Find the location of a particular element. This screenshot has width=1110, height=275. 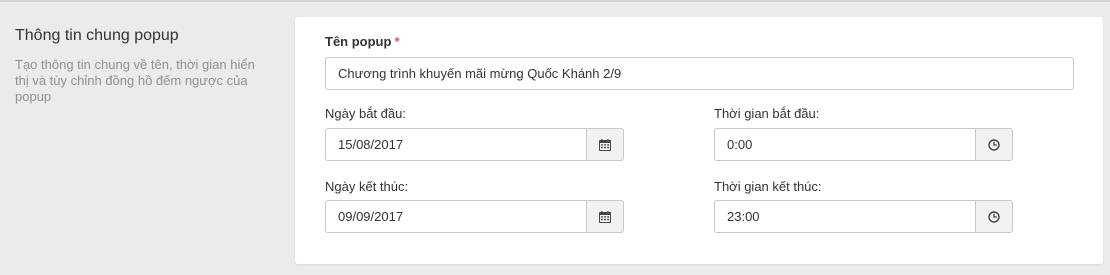

start-time-input is located at coordinates (844, 144).